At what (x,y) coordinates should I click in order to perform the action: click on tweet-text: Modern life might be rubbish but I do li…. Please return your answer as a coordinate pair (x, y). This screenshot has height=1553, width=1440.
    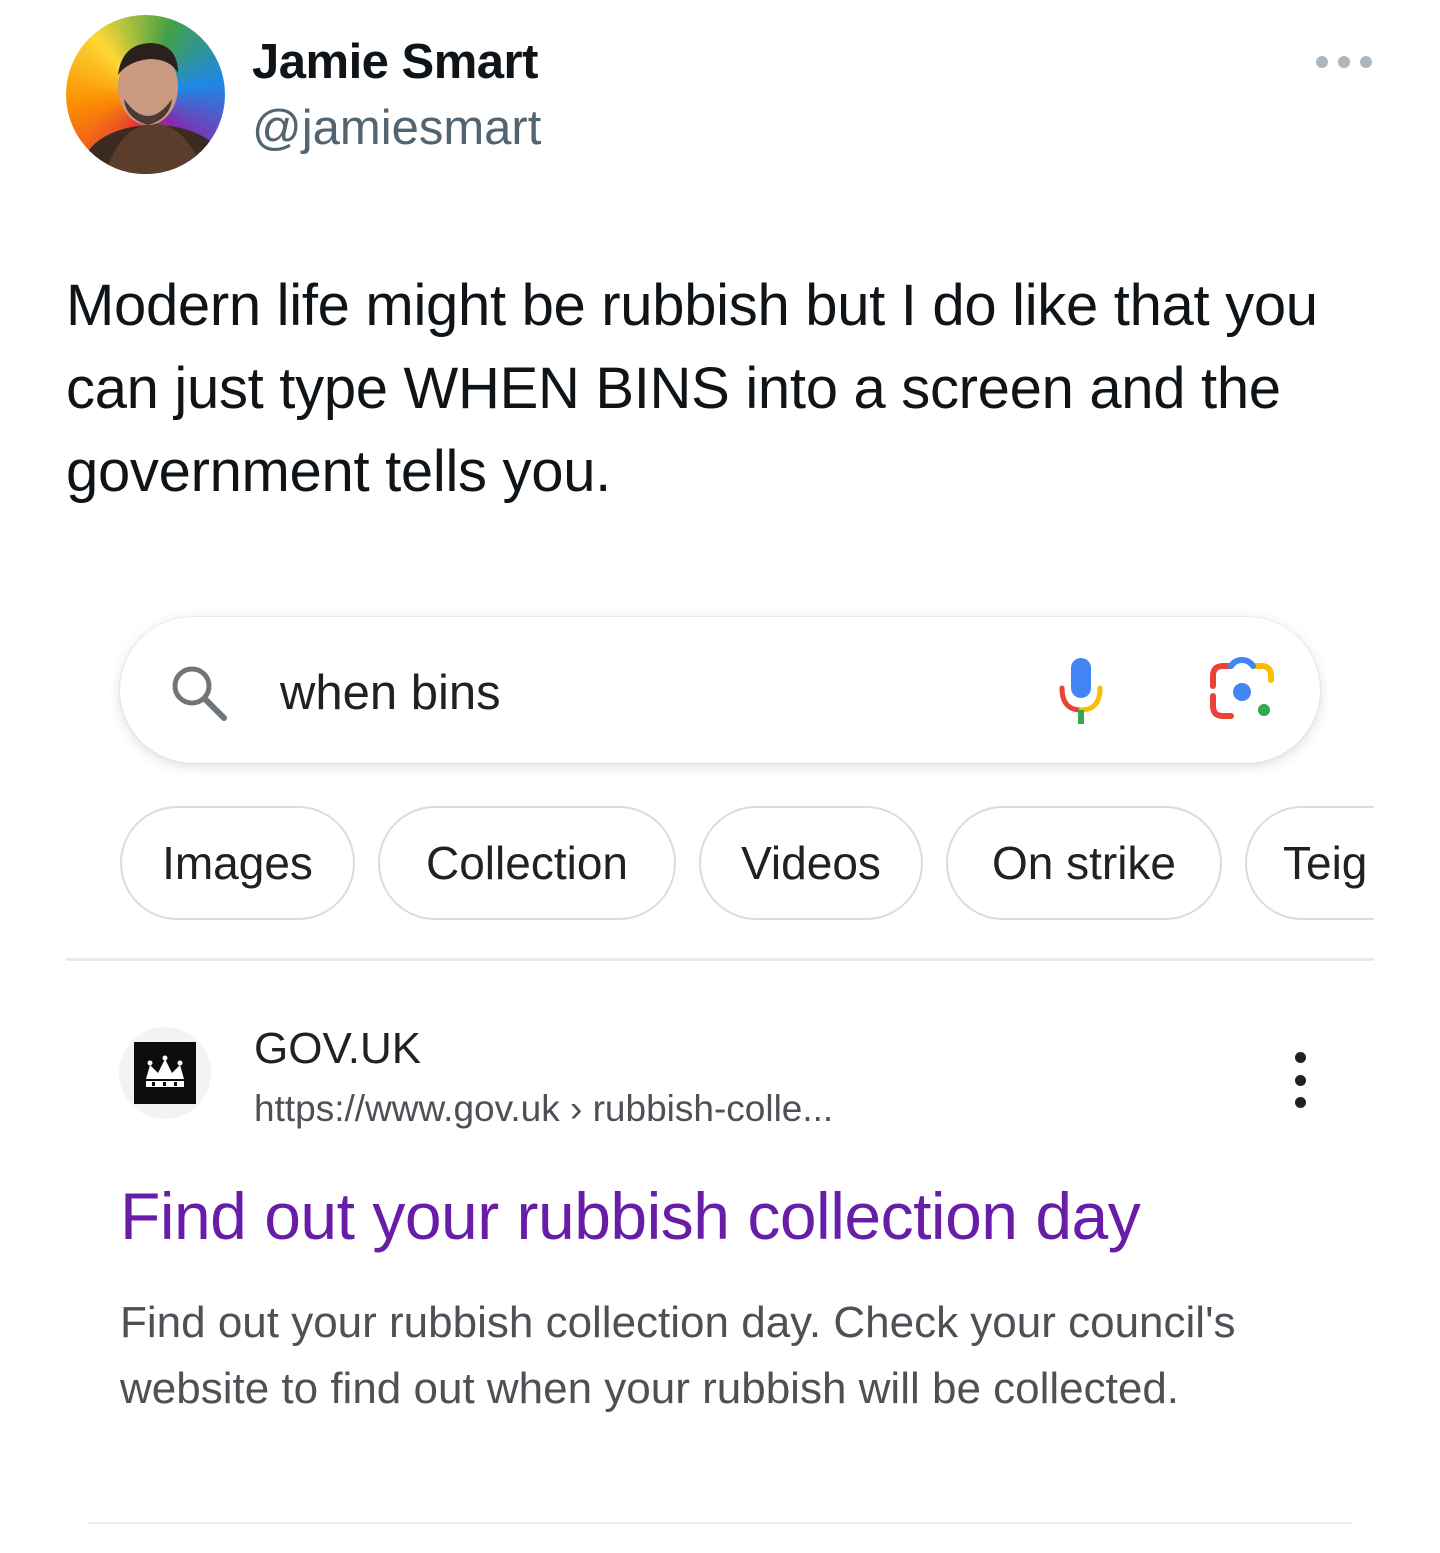
    Looking at the image, I should click on (692, 388).